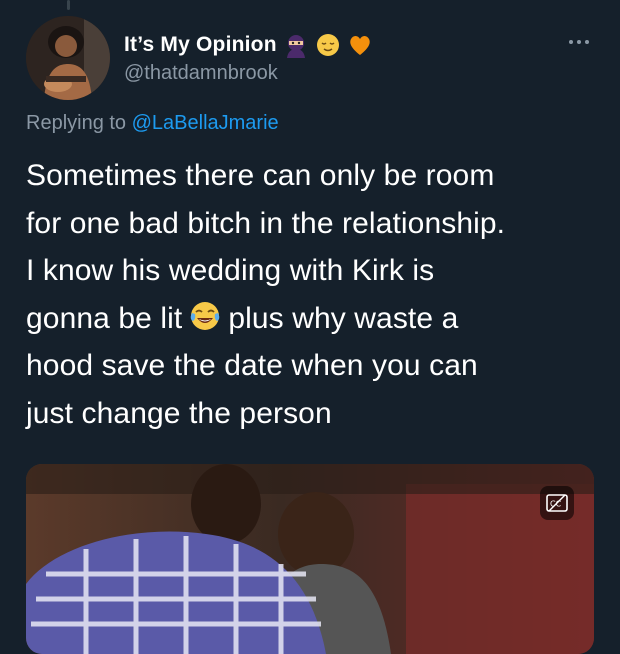 Image resolution: width=620 pixels, height=654 pixels. I want to click on tears-of-joy-icon, so click(205, 315).